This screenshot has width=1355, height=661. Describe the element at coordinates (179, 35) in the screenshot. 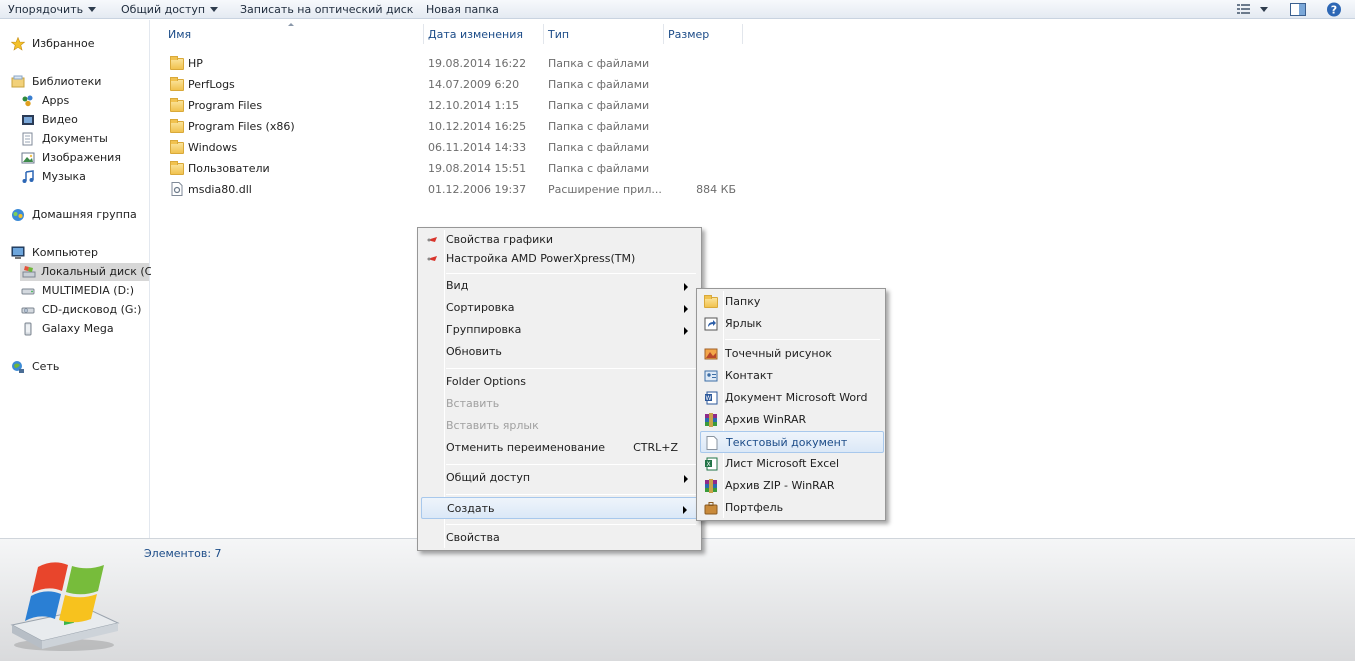

I see `column-header-name: Имя` at that location.